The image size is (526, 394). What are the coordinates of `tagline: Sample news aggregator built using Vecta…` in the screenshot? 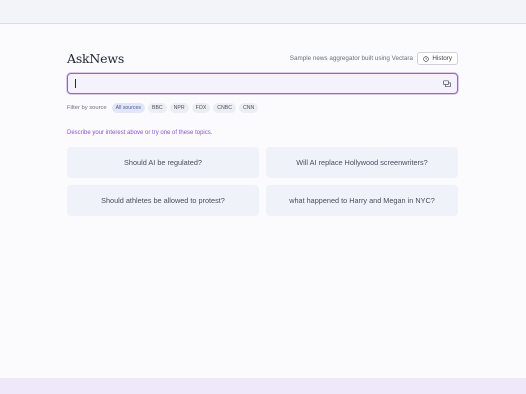 It's located at (351, 58).